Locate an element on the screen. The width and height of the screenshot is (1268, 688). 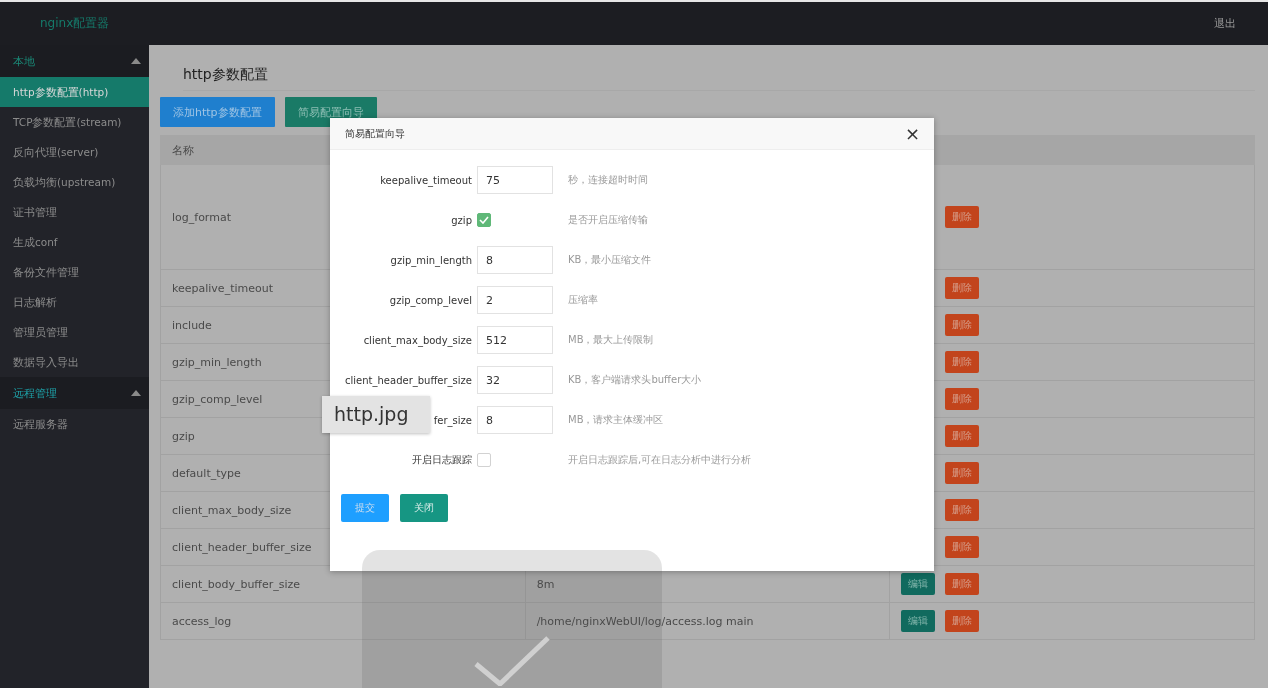
sidebar-item: 数据导入导出 is located at coordinates (74, 362).